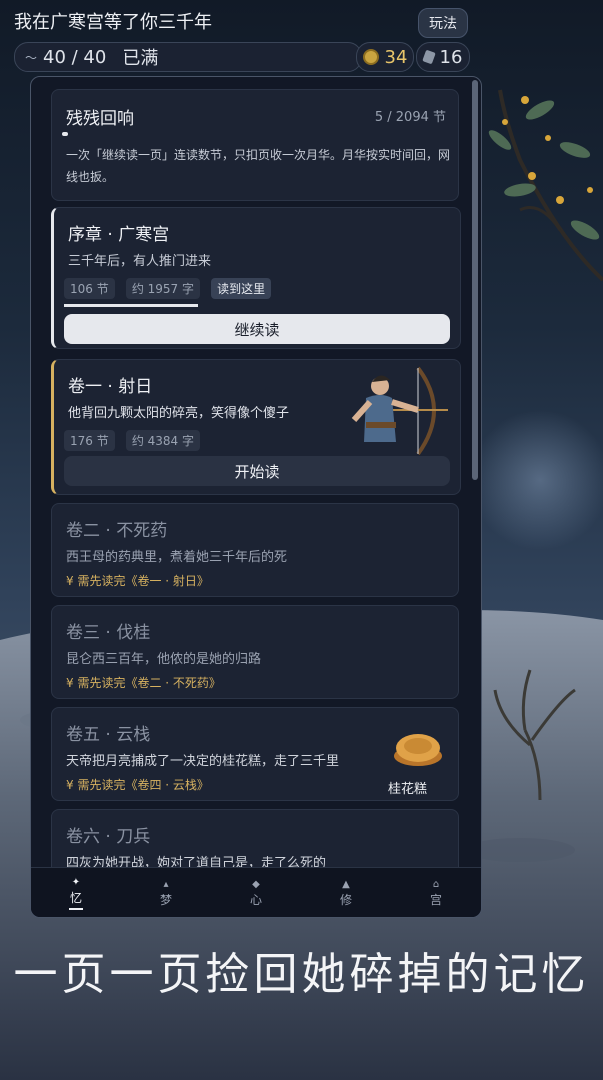  Describe the element at coordinates (443, 23) in the screenshot. I see `rules-button: 玩法` at that location.